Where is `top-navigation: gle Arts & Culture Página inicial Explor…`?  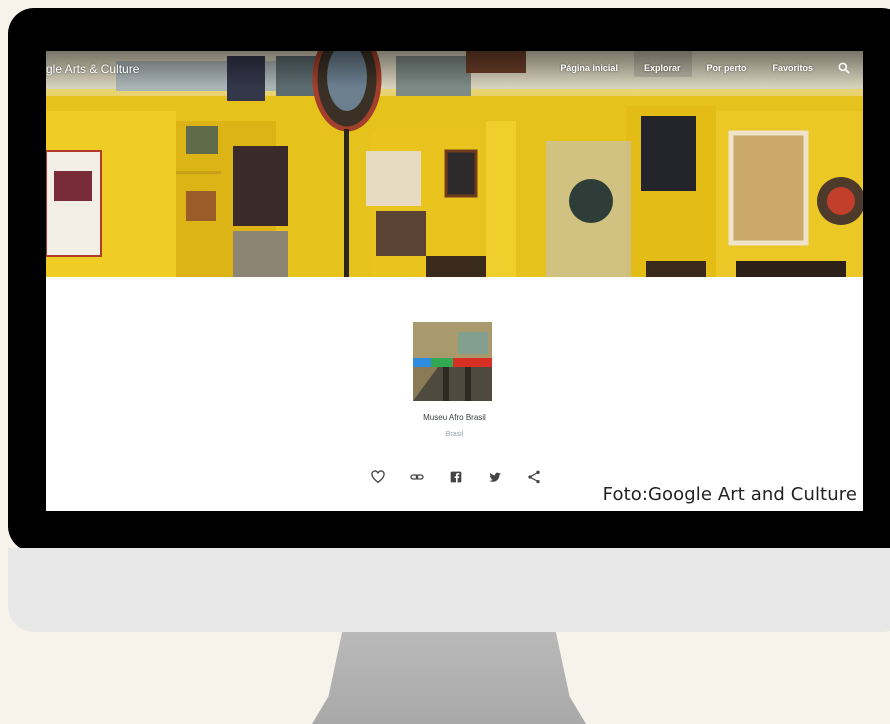 top-navigation: gle Arts & Culture Página inicial Explor… is located at coordinates (454, 69).